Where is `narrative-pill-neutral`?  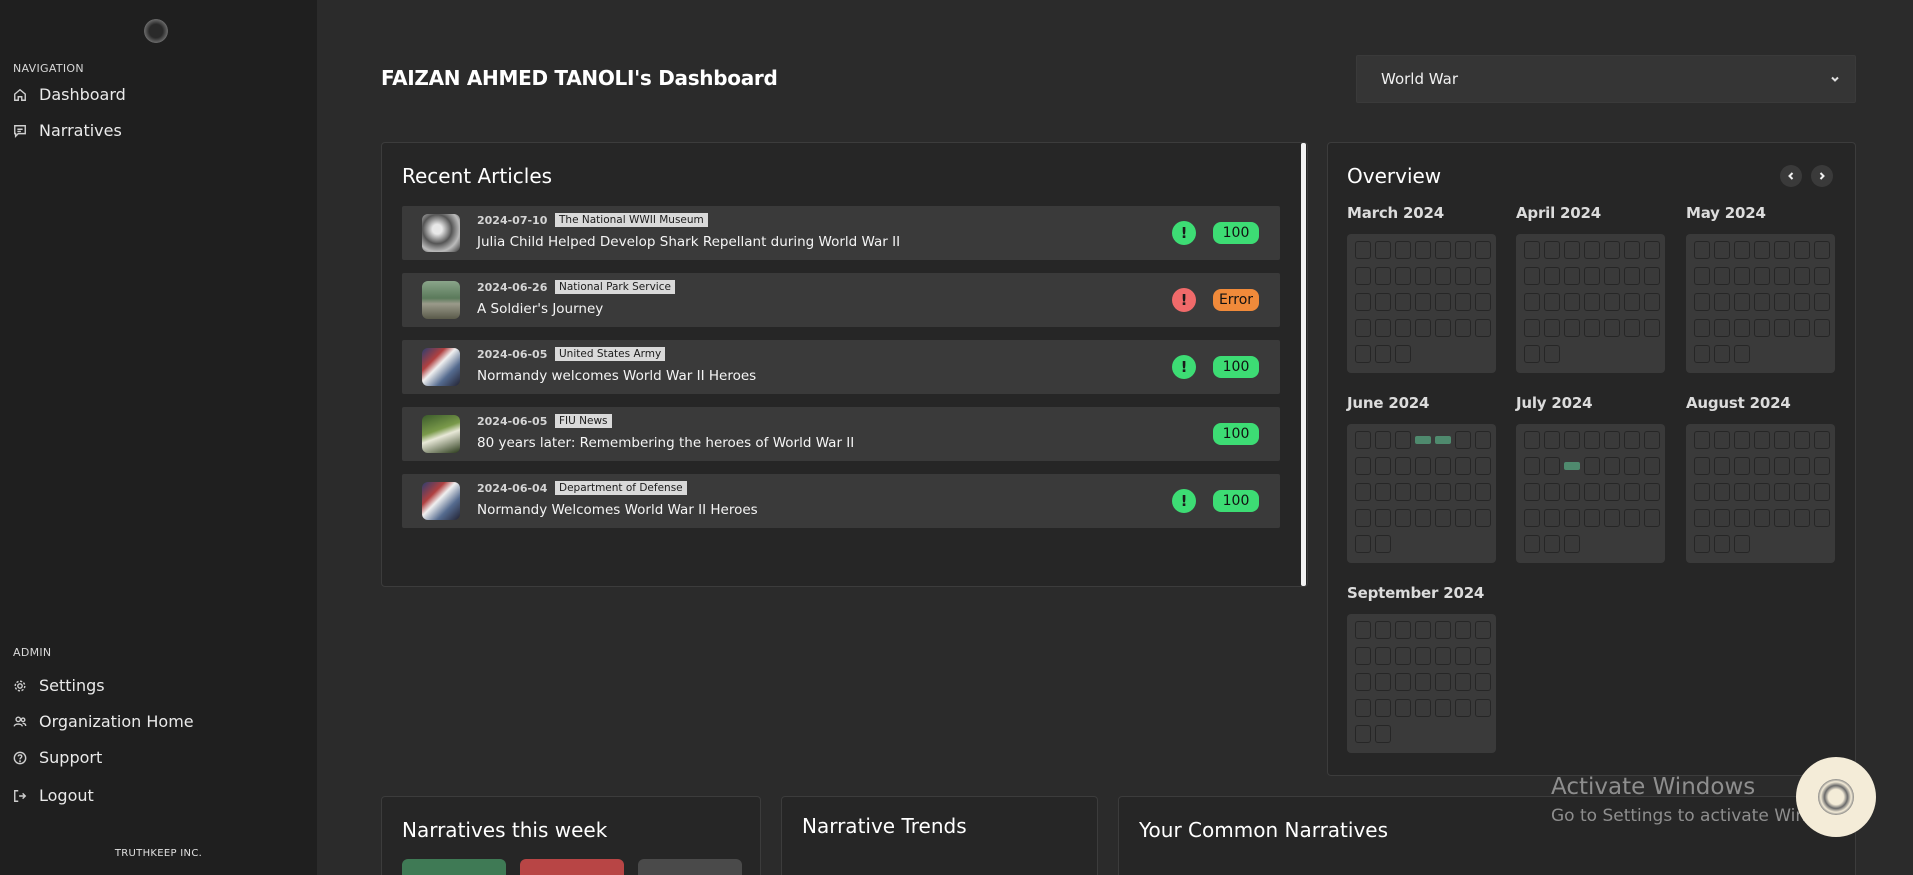
narrative-pill-neutral is located at coordinates (690, 867).